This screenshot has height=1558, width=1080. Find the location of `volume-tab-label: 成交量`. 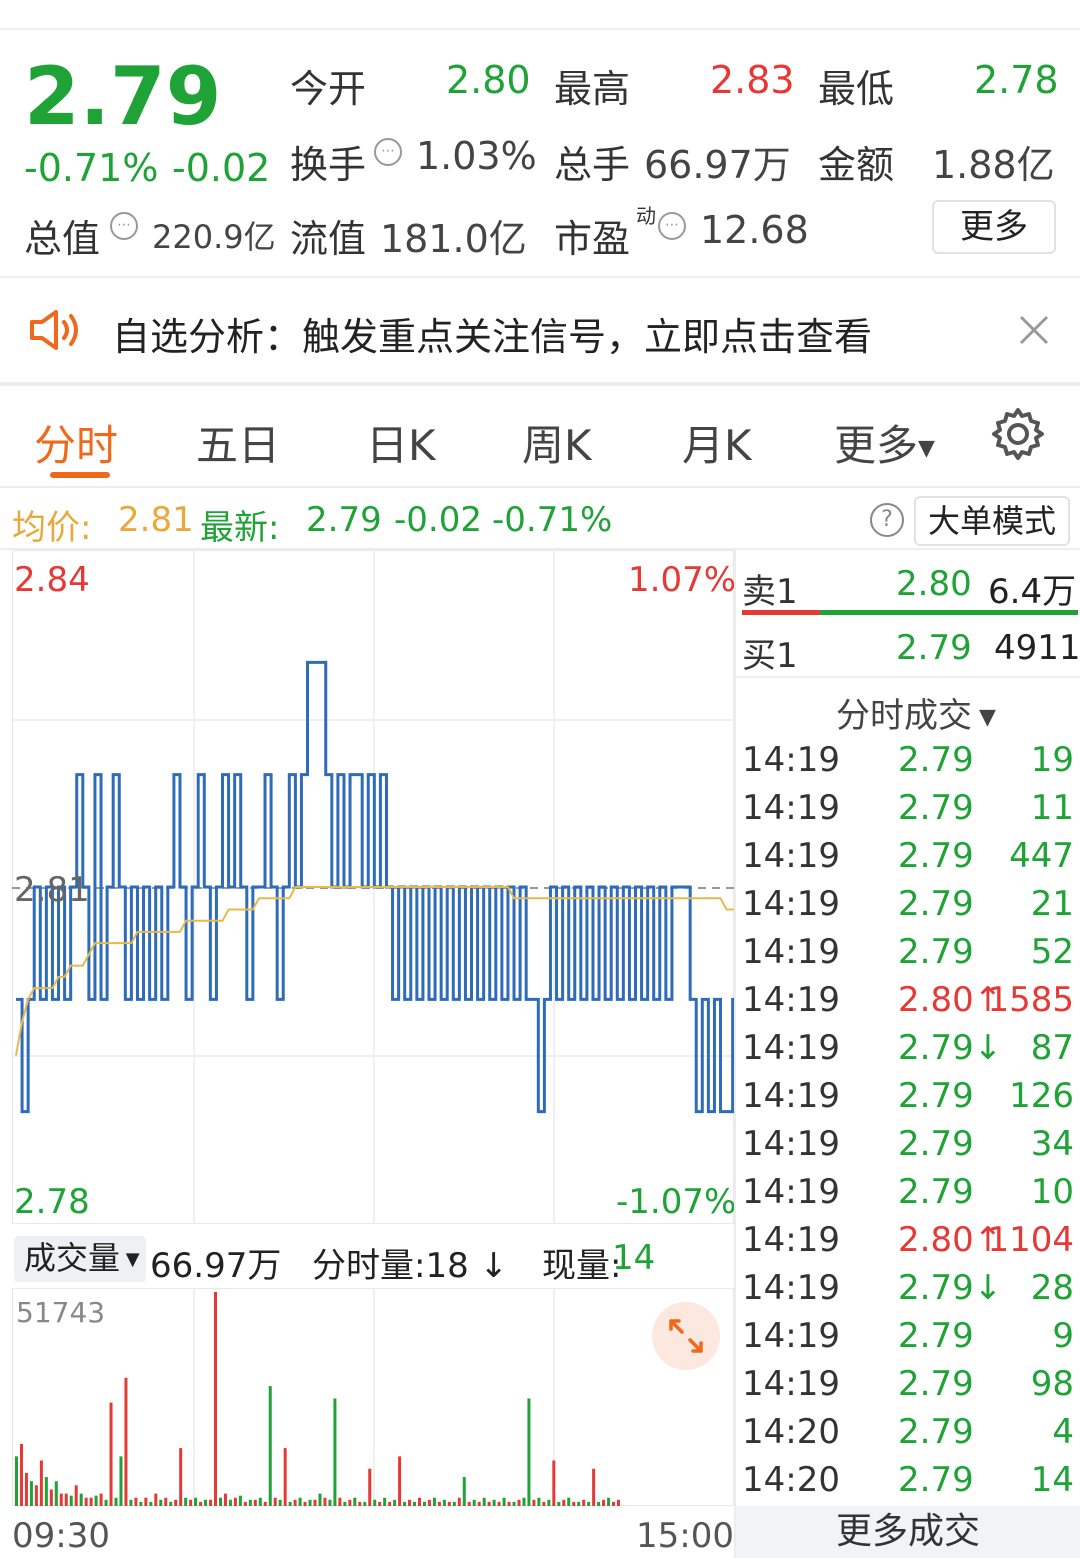

volume-tab-label: 成交量 is located at coordinates (72, 1258).